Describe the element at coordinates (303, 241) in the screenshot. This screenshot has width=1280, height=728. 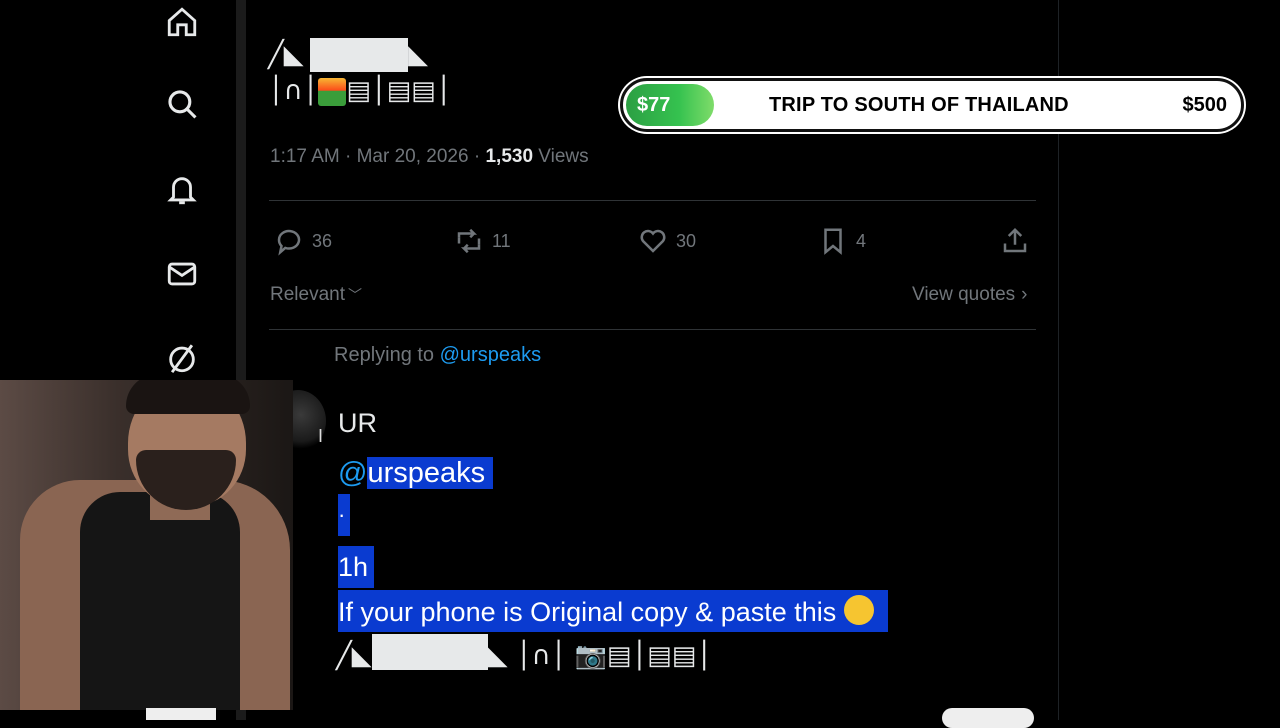
I see `reply-button: 36` at that location.